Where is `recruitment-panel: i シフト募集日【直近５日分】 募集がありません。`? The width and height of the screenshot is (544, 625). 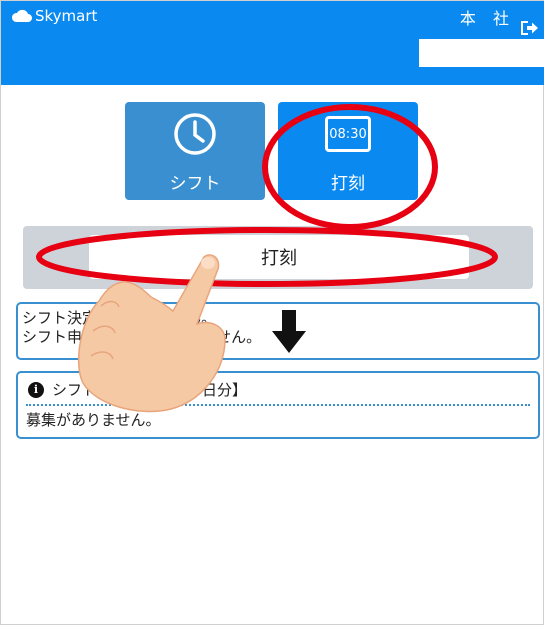 recruitment-panel: i シフト募集日【直近５日分】 募集がありません。 is located at coordinates (278, 405).